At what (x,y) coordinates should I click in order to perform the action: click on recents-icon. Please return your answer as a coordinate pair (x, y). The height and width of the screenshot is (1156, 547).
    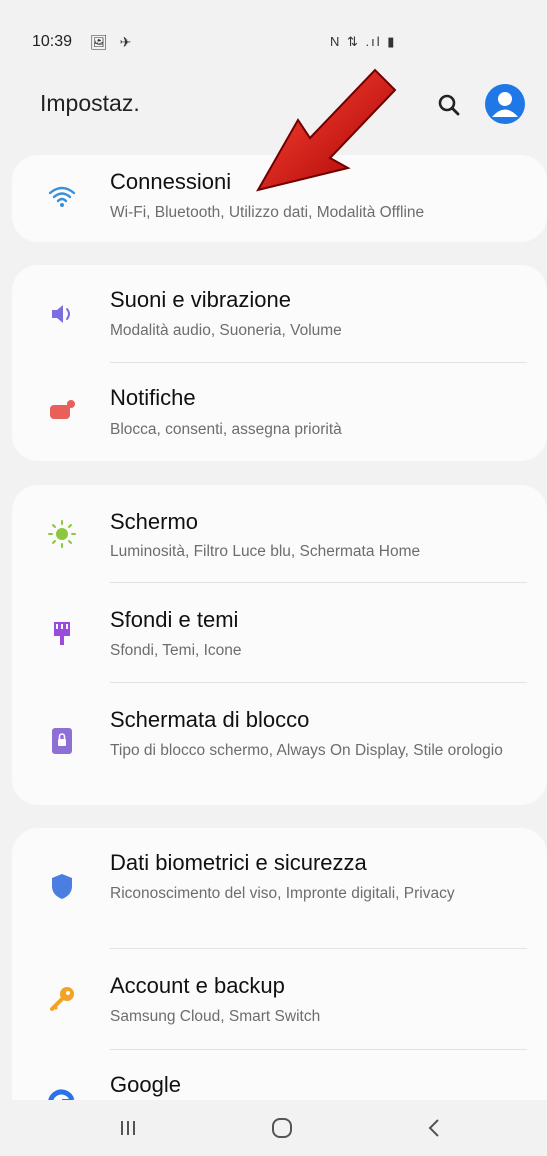
    Looking at the image, I should click on (128, 1128).